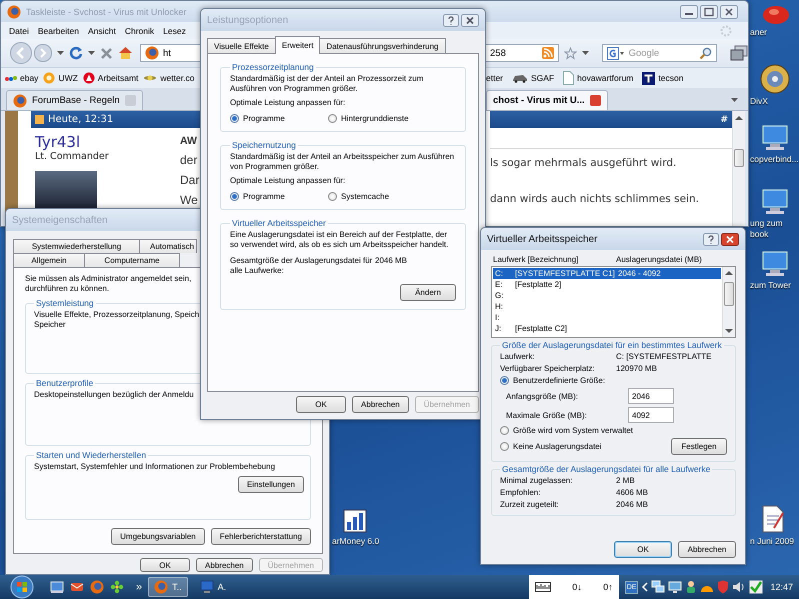  I want to click on desktop-icon-label: aner, so click(774, 32).